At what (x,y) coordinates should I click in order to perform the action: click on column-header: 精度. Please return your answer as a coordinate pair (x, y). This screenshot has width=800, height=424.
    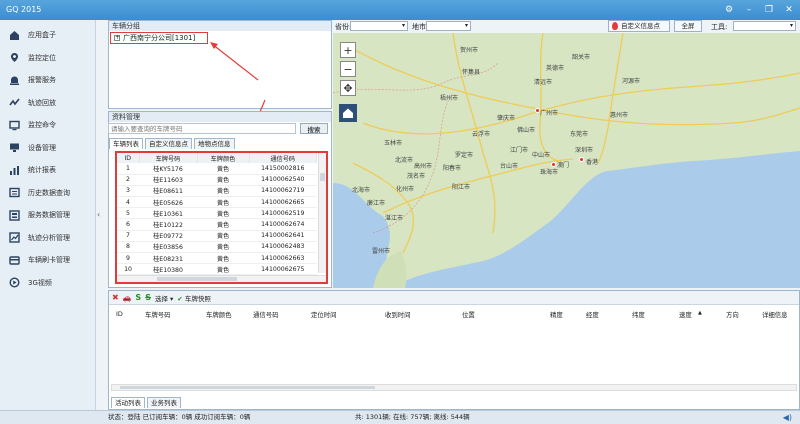
    Looking at the image, I should click on (556, 314).